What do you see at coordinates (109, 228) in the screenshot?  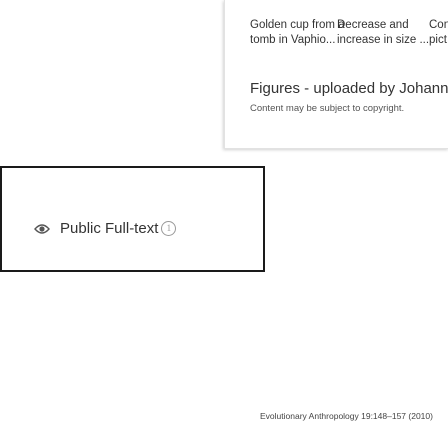 I see `public-fulltext-label: Public Full-text` at bounding box center [109, 228].